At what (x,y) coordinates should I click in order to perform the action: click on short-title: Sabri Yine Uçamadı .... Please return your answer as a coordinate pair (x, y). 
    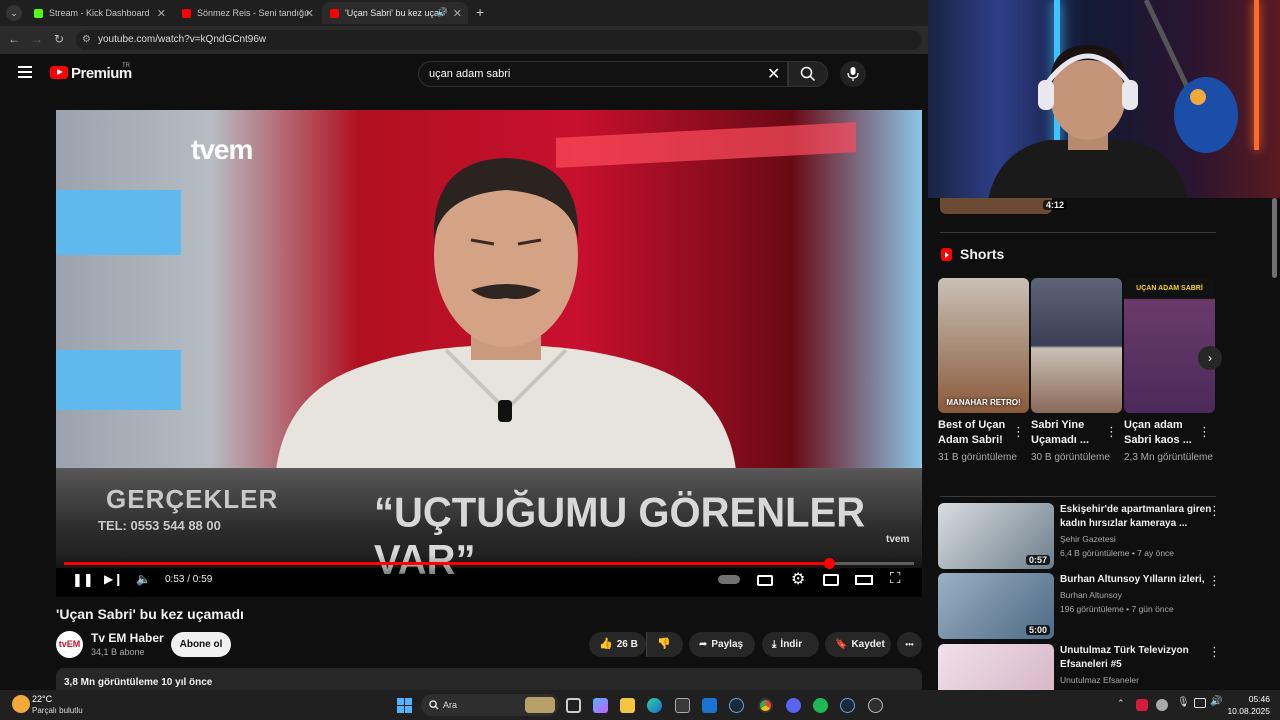
    Looking at the image, I should click on (1070, 433).